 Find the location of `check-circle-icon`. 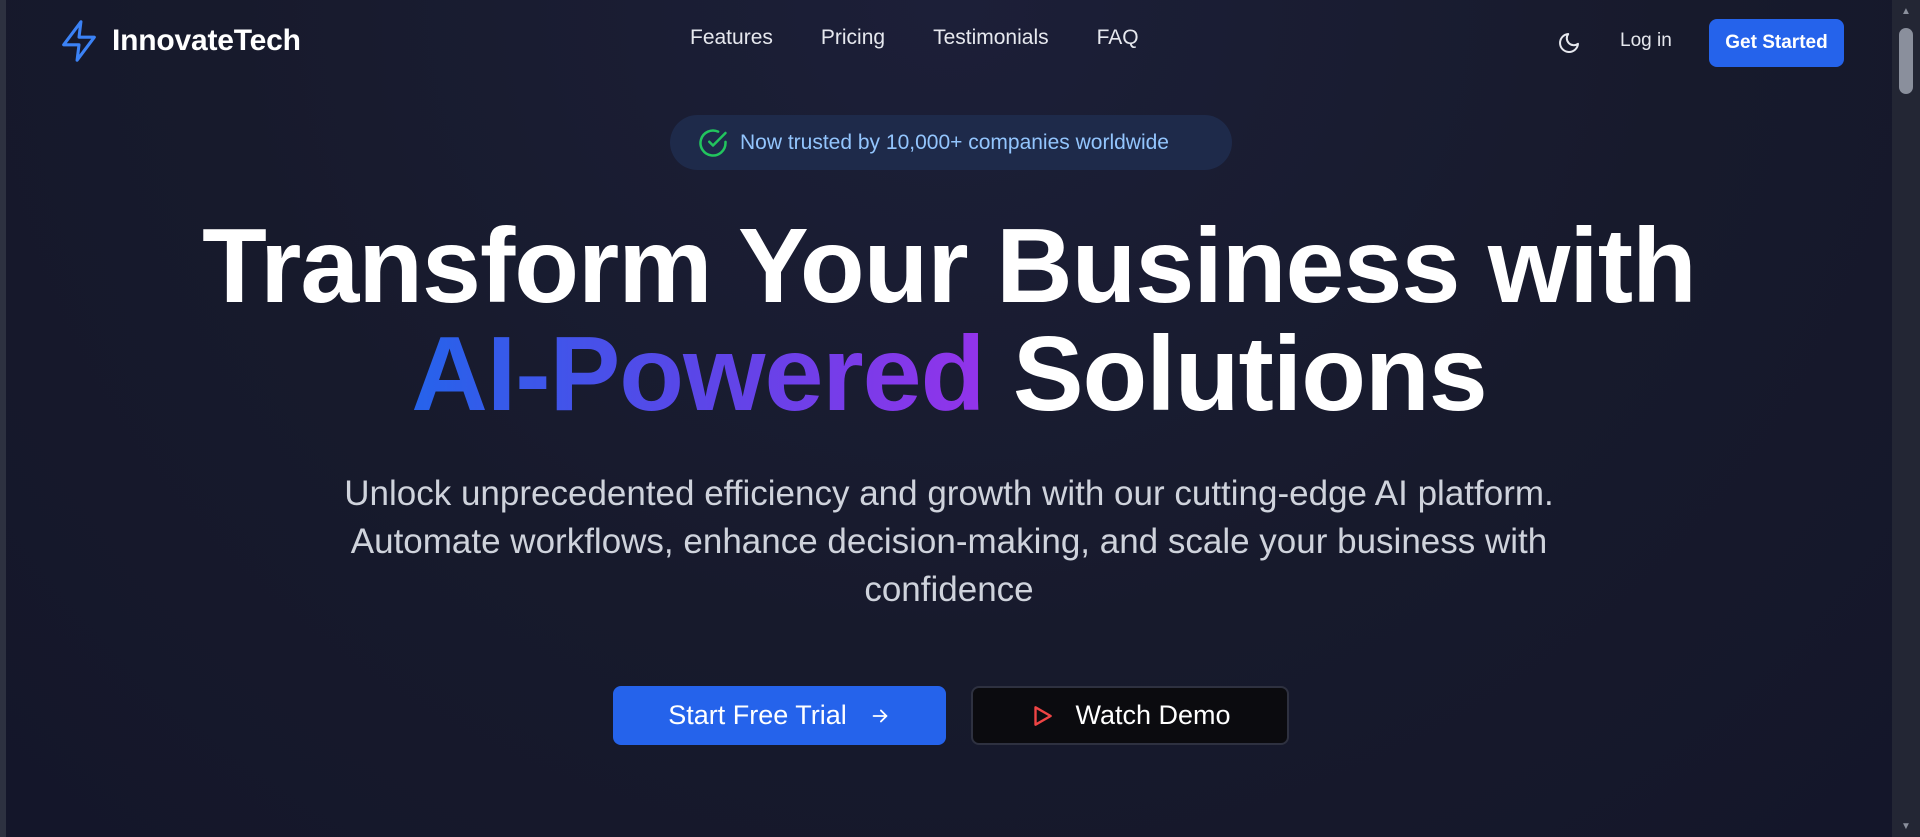

check-circle-icon is located at coordinates (713, 142).